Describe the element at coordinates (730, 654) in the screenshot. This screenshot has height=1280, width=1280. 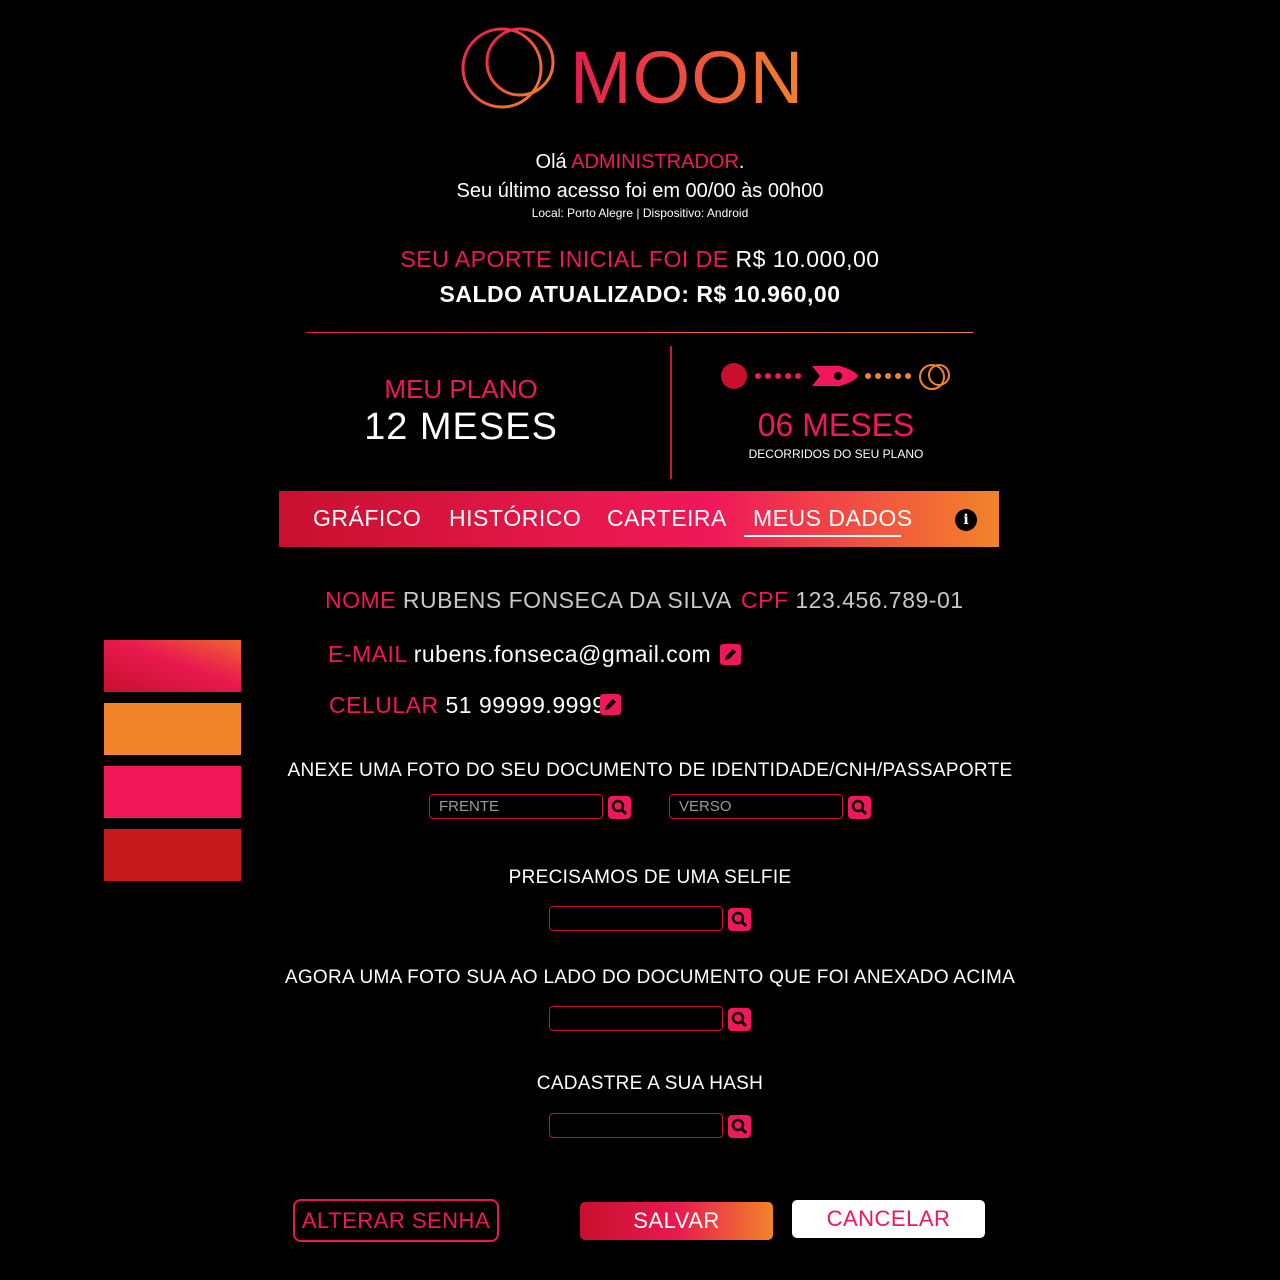
I see `edit-email-icon` at that location.